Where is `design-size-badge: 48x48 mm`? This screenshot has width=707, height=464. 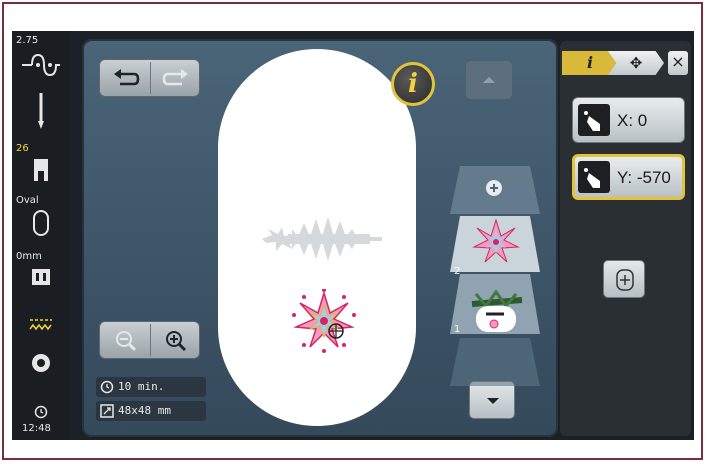 design-size-badge: 48x48 mm is located at coordinates (151, 411).